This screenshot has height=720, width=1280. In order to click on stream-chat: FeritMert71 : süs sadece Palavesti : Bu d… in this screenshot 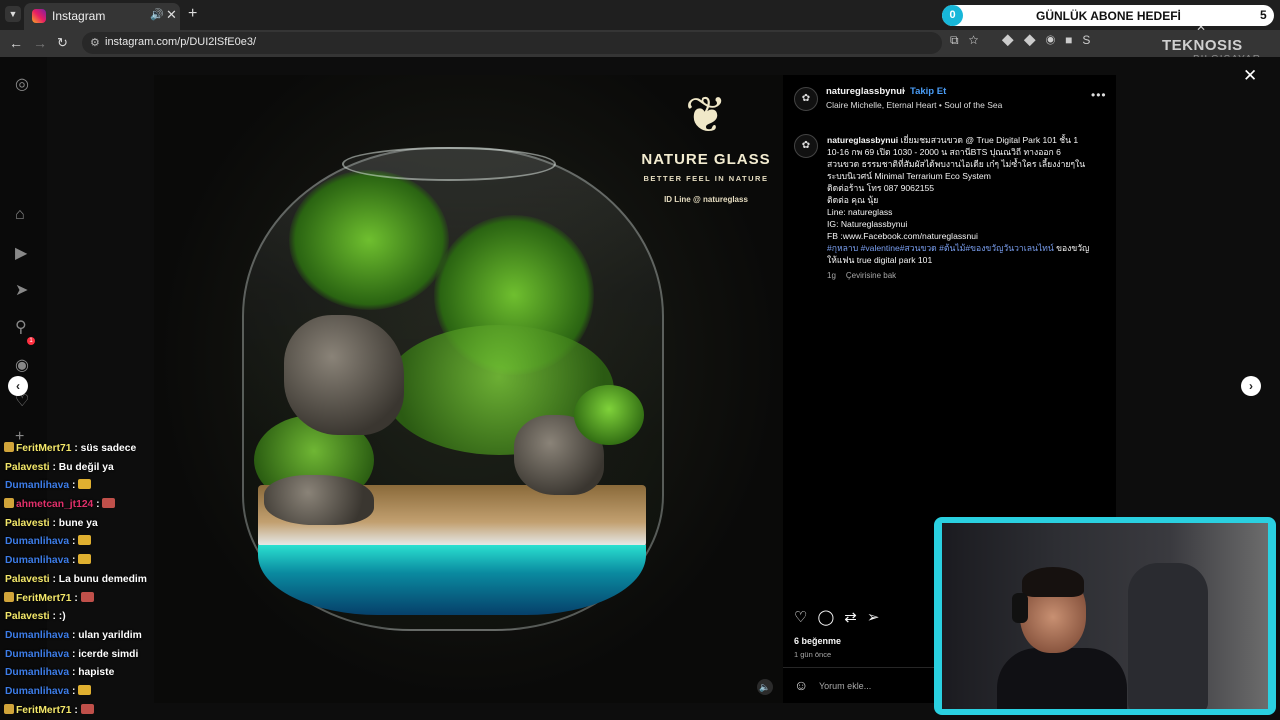, I will do `click(76, 580)`.